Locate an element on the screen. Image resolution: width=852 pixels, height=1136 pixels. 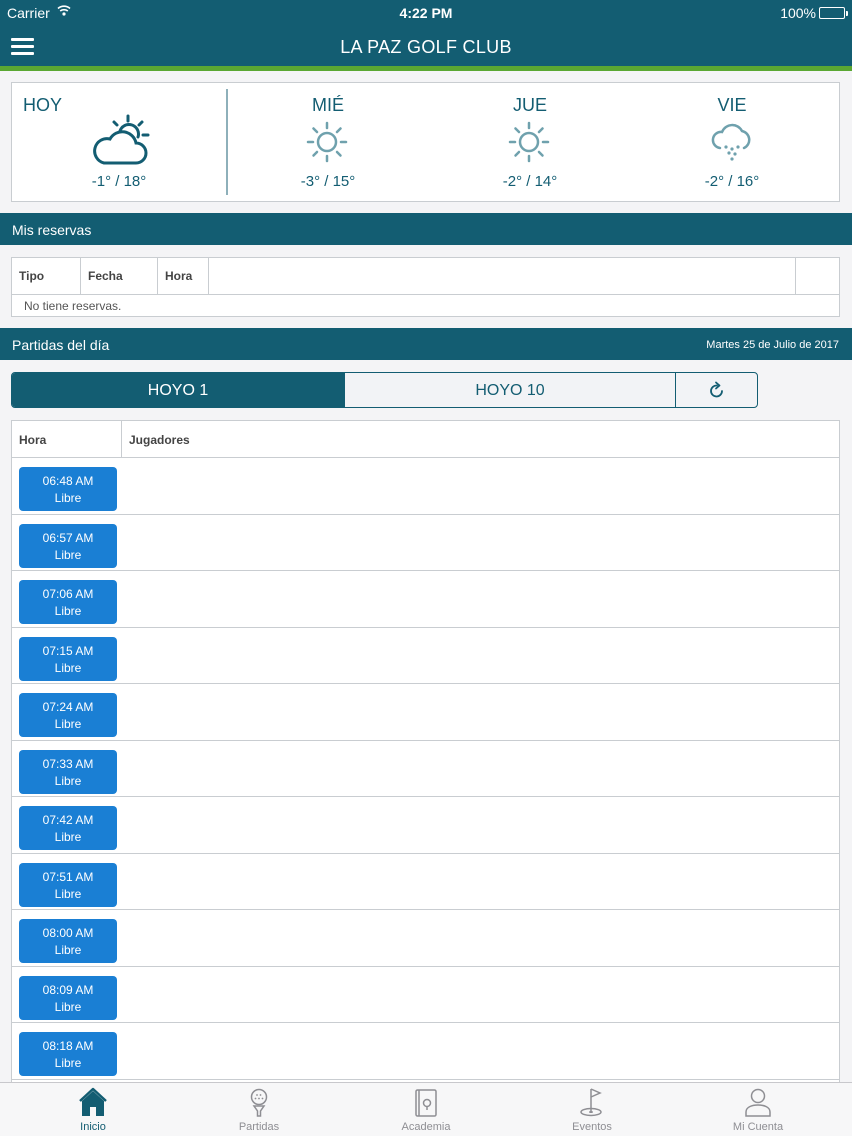
weather-day: VIE is located at coordinates (732, 105).